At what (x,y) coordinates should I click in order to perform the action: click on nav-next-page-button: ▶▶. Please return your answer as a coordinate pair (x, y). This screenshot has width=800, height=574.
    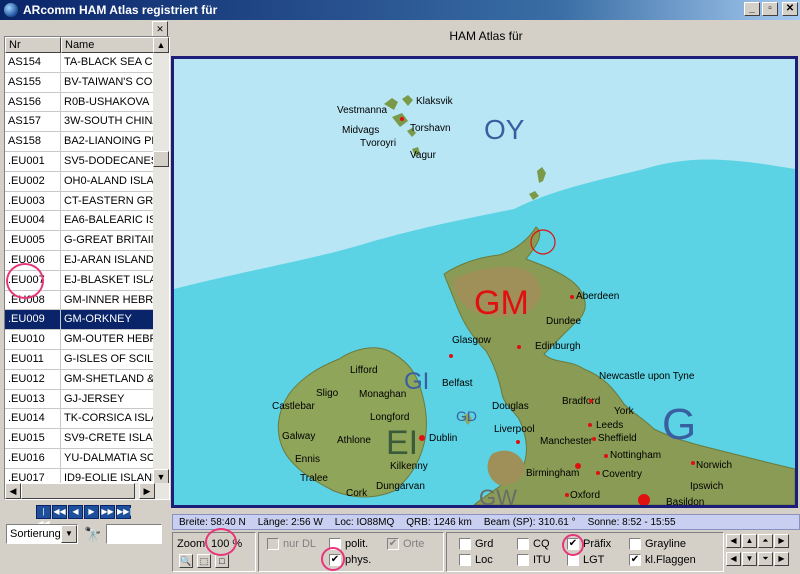
    Looking at the image, I should click on (107, 512).